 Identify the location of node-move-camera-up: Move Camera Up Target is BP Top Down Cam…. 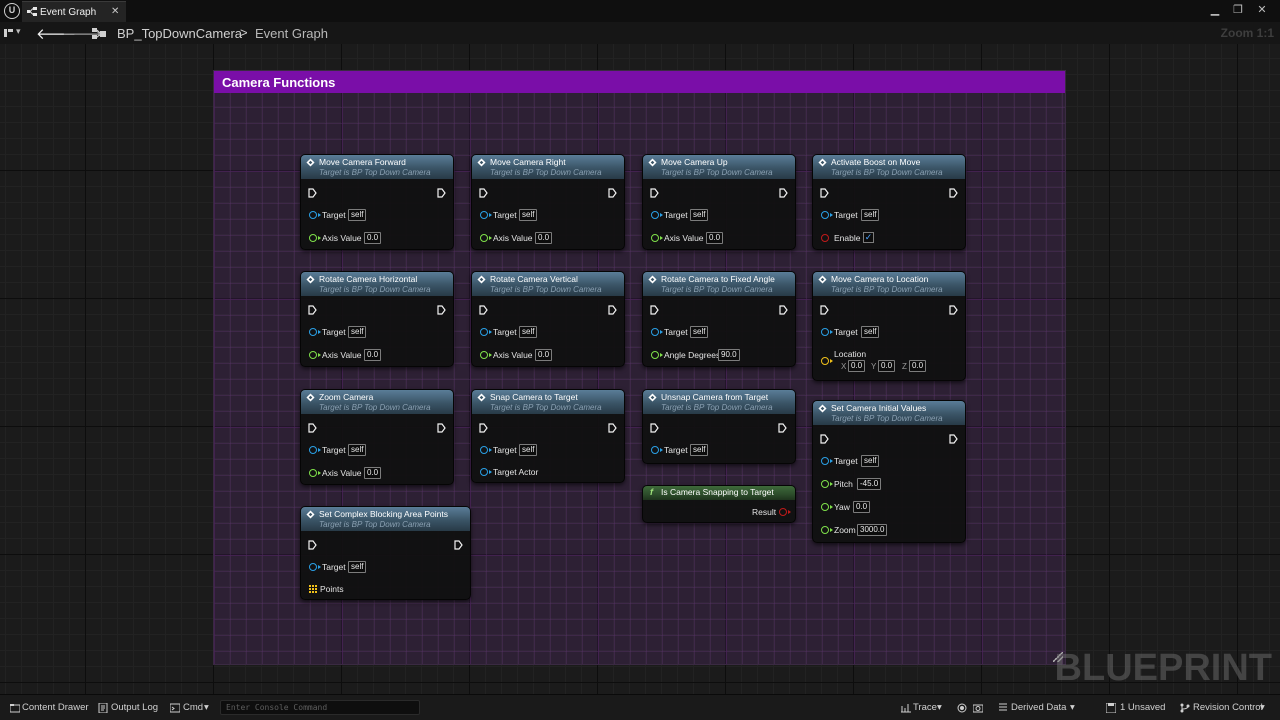
(719, 202).